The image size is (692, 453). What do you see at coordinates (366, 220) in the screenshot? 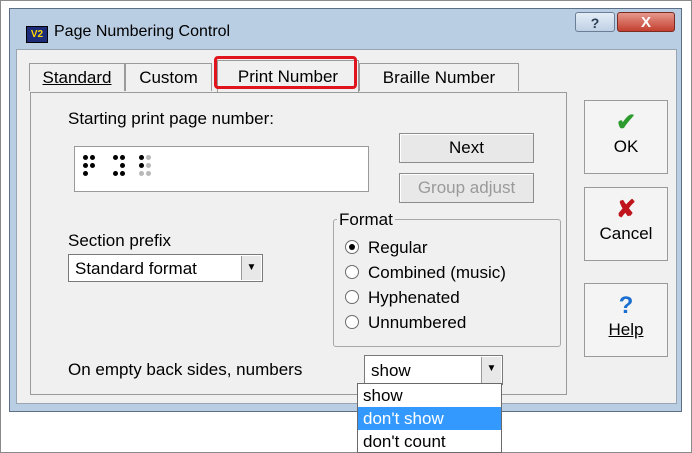
I see `format-group-title: Format` at bounding box center [366, 220].